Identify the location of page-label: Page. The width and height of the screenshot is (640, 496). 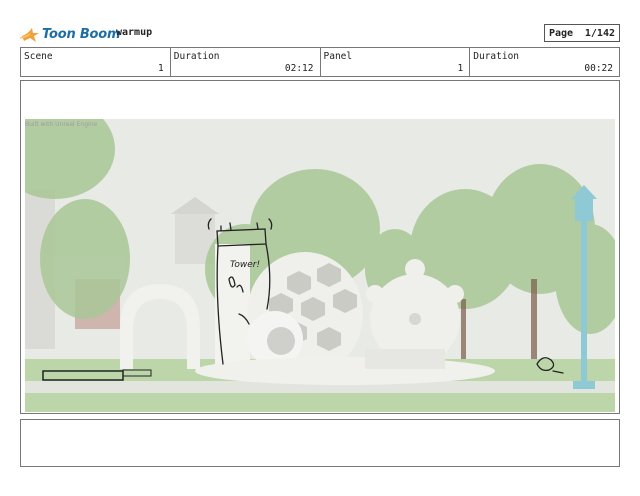
(561, 33).